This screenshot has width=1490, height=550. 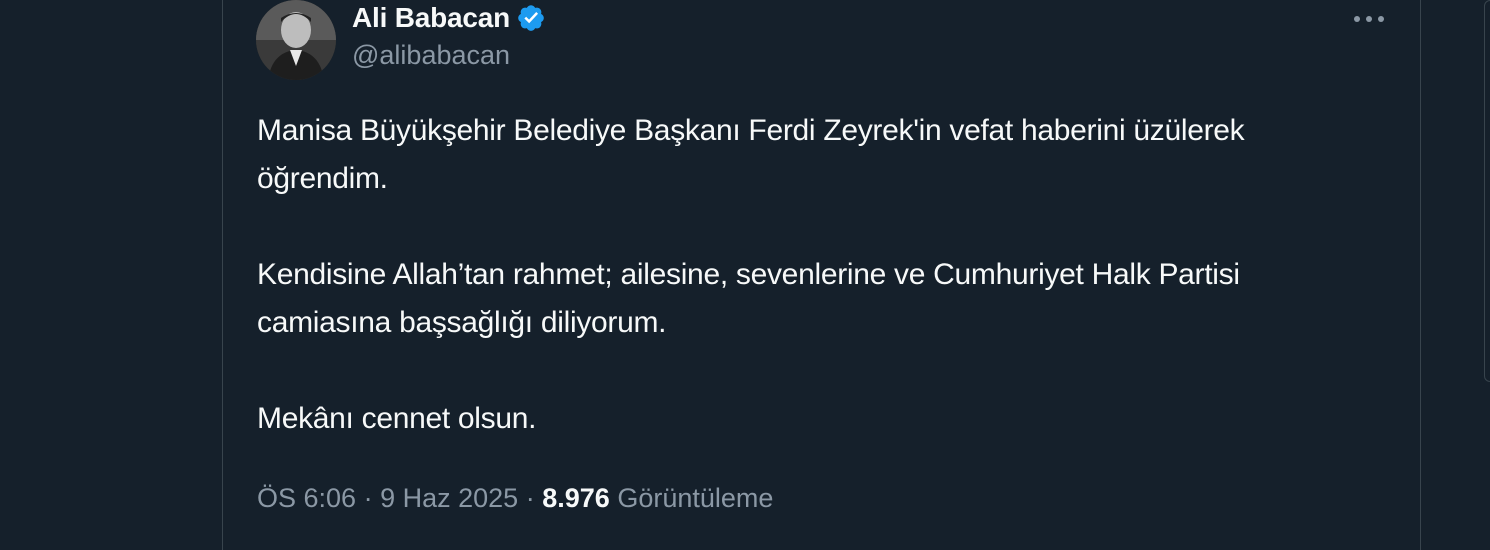 I want to click on author-display-name: Ali Babacan, so click(x=431, y=18).